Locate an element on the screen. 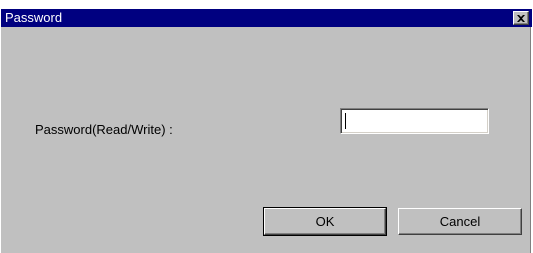 This screenshot has height=253, width=533. password-field is located at coordinates (414, 121).